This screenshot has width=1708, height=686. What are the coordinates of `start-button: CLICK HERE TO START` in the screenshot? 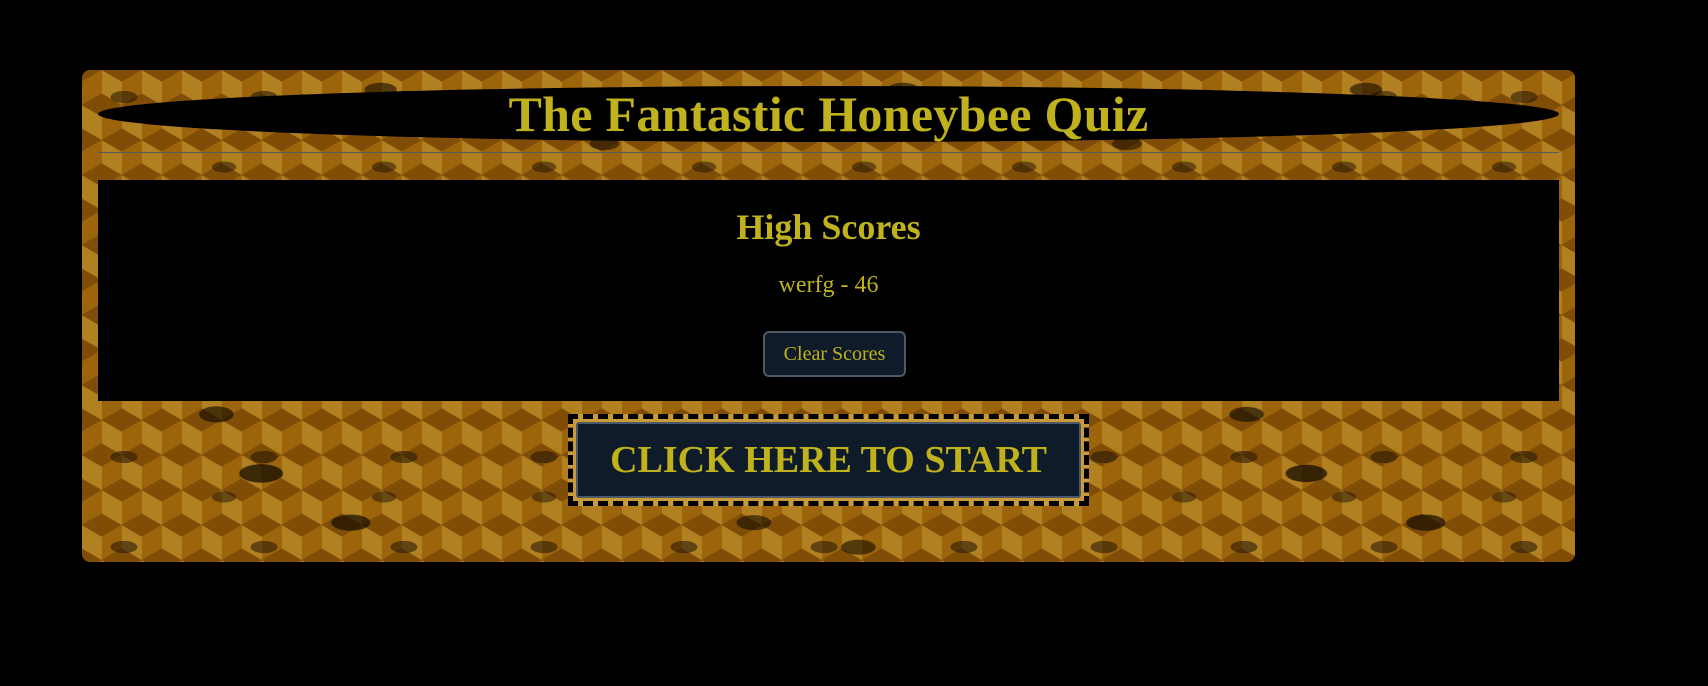 It's located at (828, 460).